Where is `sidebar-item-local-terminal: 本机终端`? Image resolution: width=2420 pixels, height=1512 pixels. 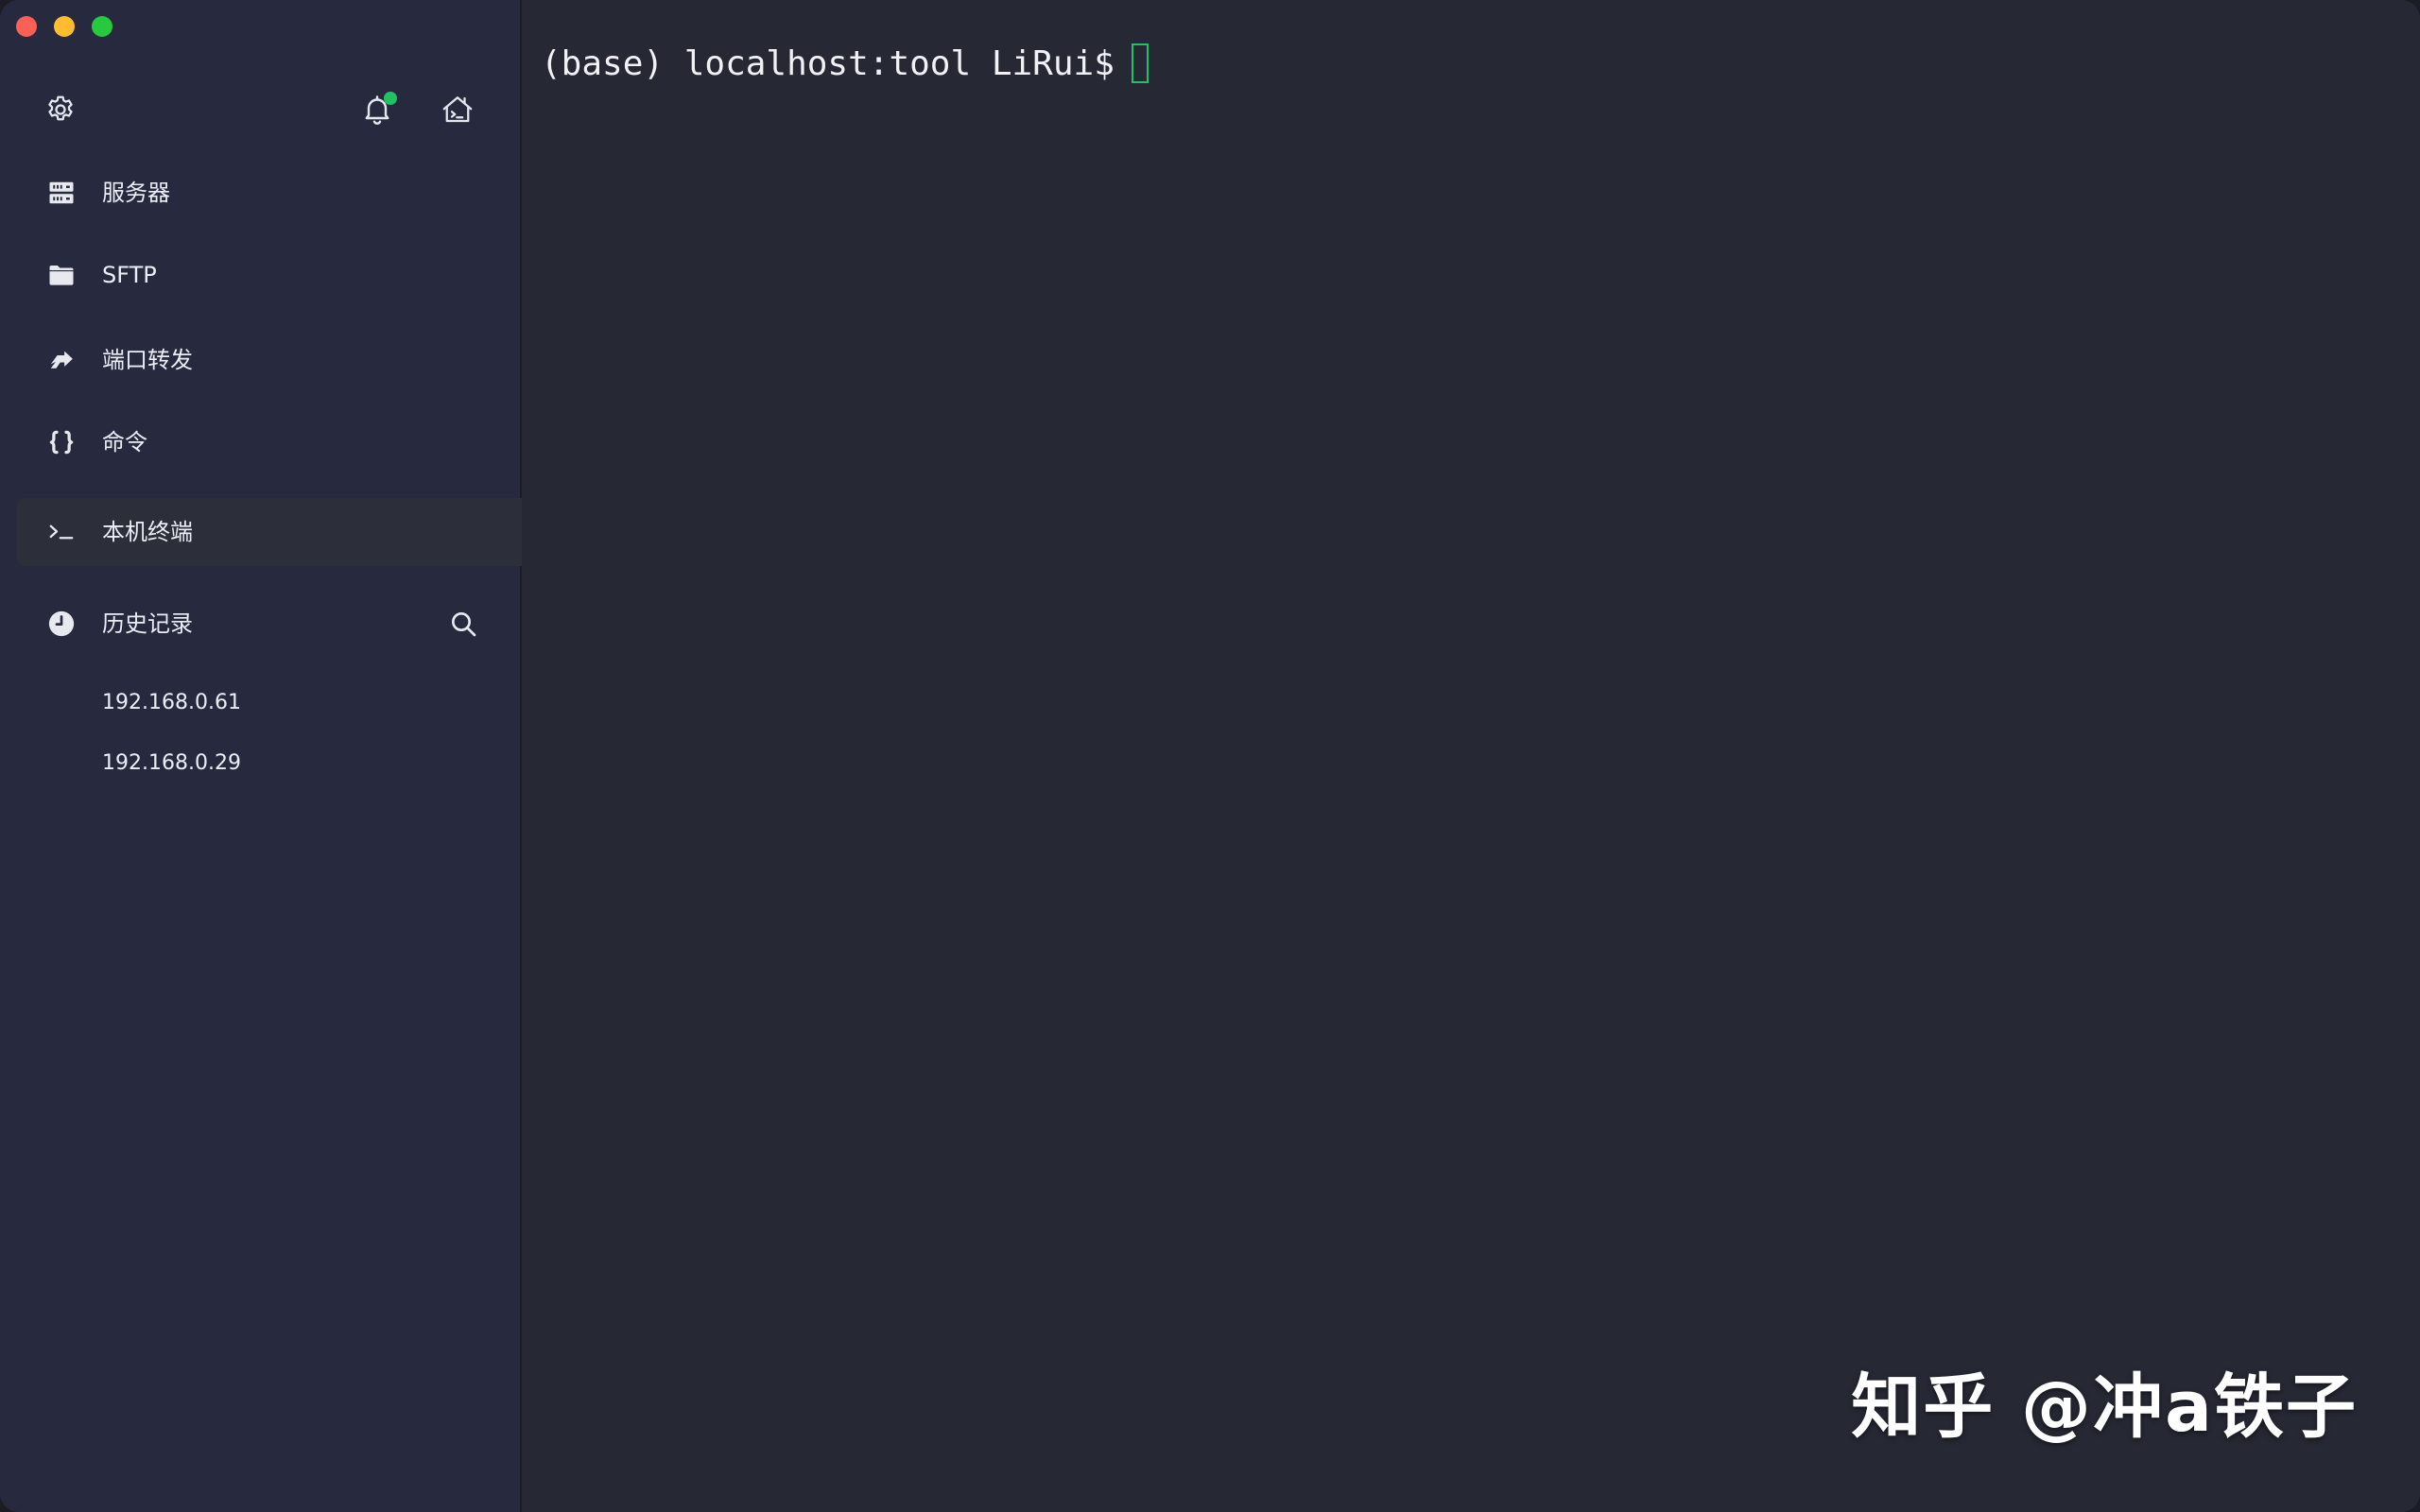 sidebar-item-local-terminal: 本机终端 is located at coordinates (270, 532).